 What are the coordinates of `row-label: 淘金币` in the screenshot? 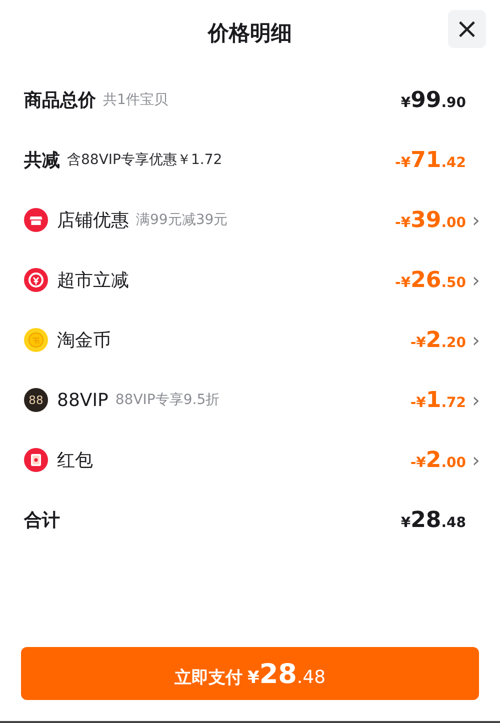 It's located at (84, 340).